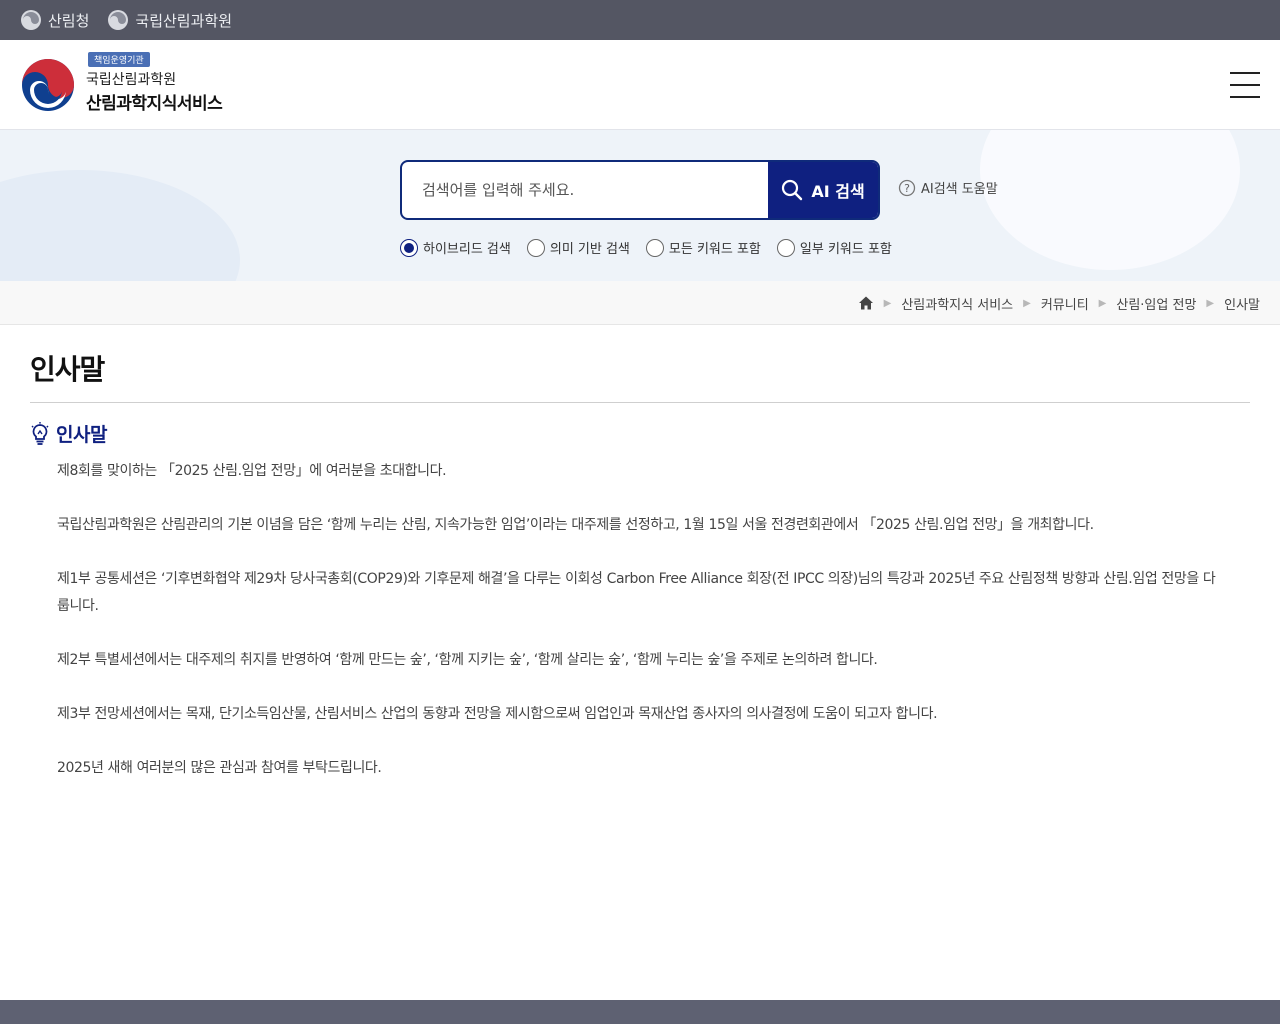 This screenshot has height=1024, width=1280. I want to click on ai-search-help-link: ? AI검색 도움말, so click(948, 187).